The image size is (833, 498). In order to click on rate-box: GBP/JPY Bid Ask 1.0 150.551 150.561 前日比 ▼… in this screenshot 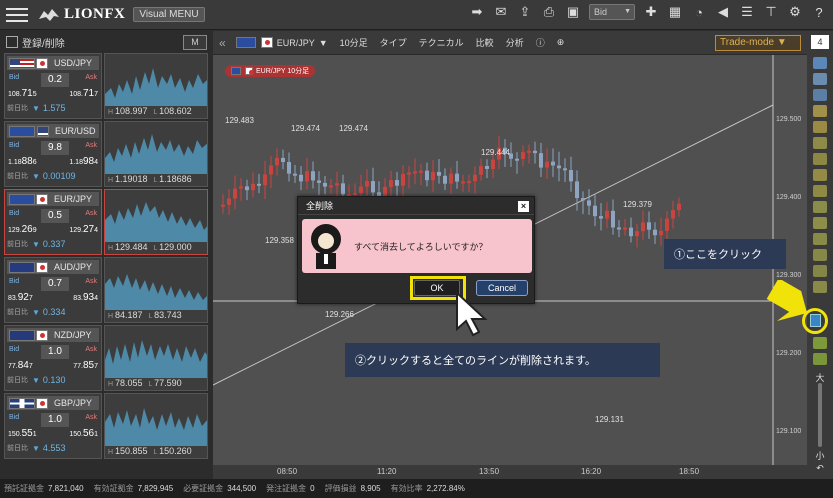, I will do `click(53, 426)`.